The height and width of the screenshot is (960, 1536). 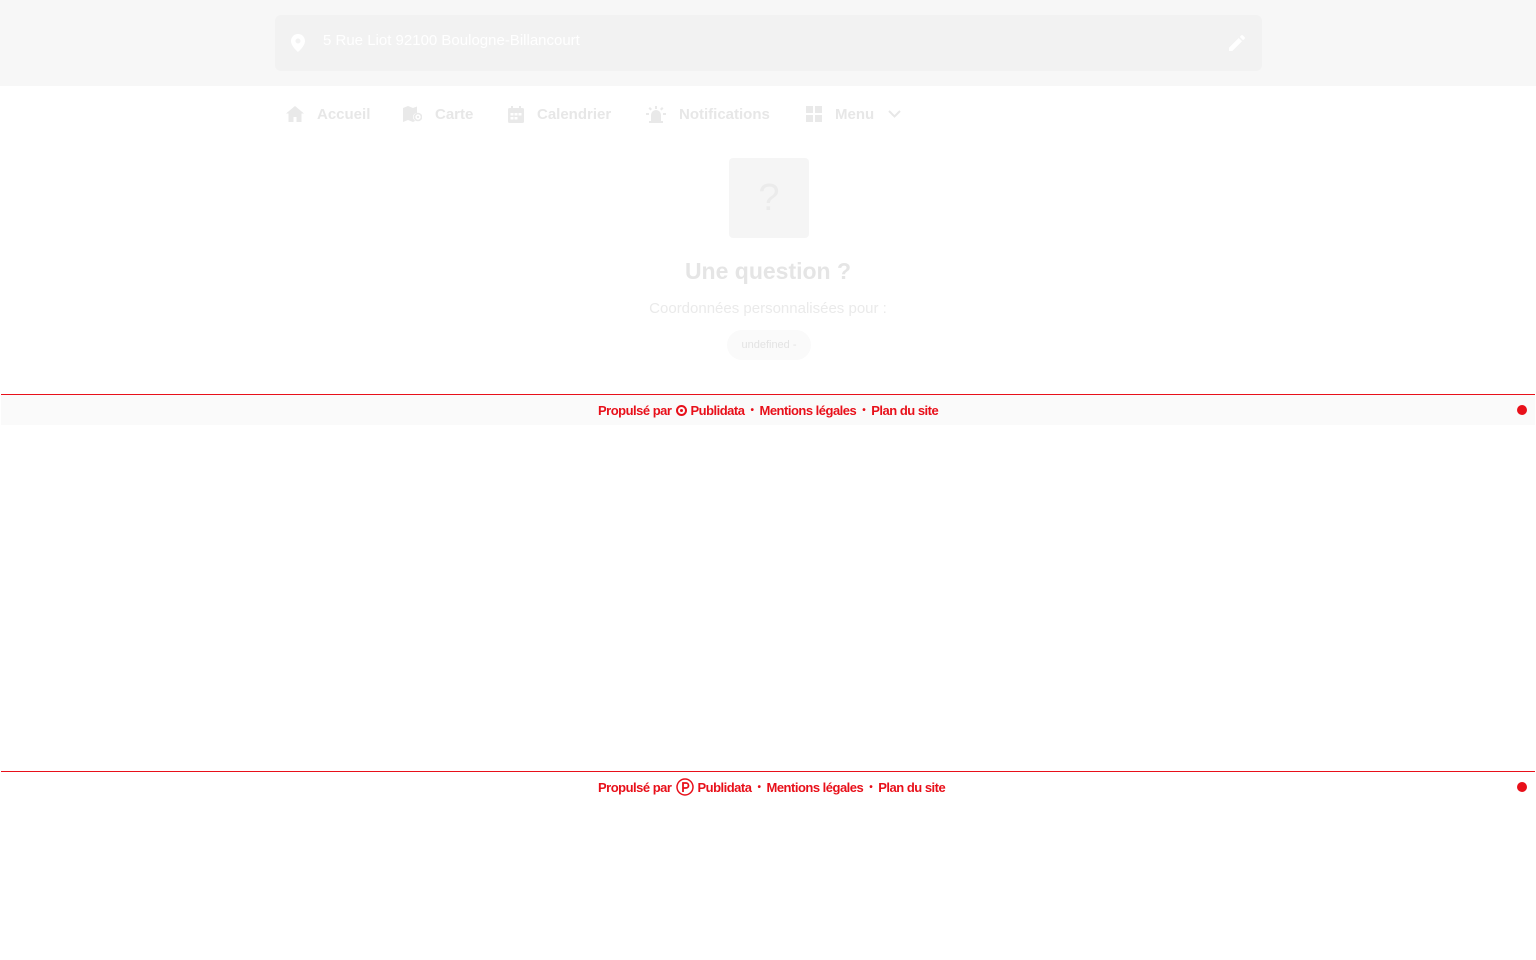 I want to click on question-placeholder-icon: ?, so click(x=769, y=198).